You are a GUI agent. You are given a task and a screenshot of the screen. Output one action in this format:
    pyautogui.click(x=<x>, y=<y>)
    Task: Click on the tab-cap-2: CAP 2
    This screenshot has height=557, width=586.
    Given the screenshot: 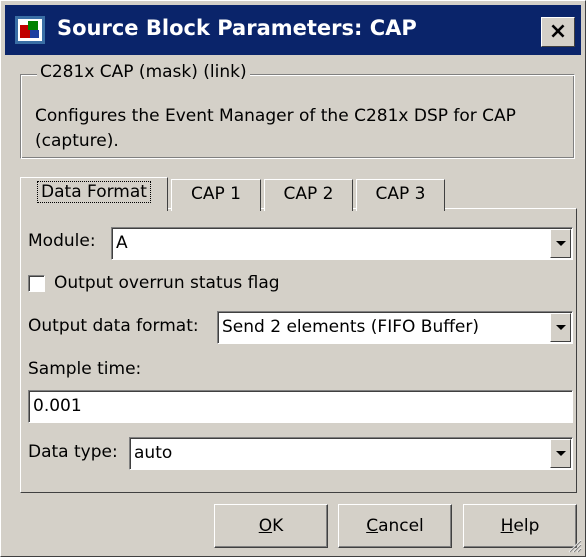 What is the action you would take?
    pyautogui.click(x=308, y=195)
    